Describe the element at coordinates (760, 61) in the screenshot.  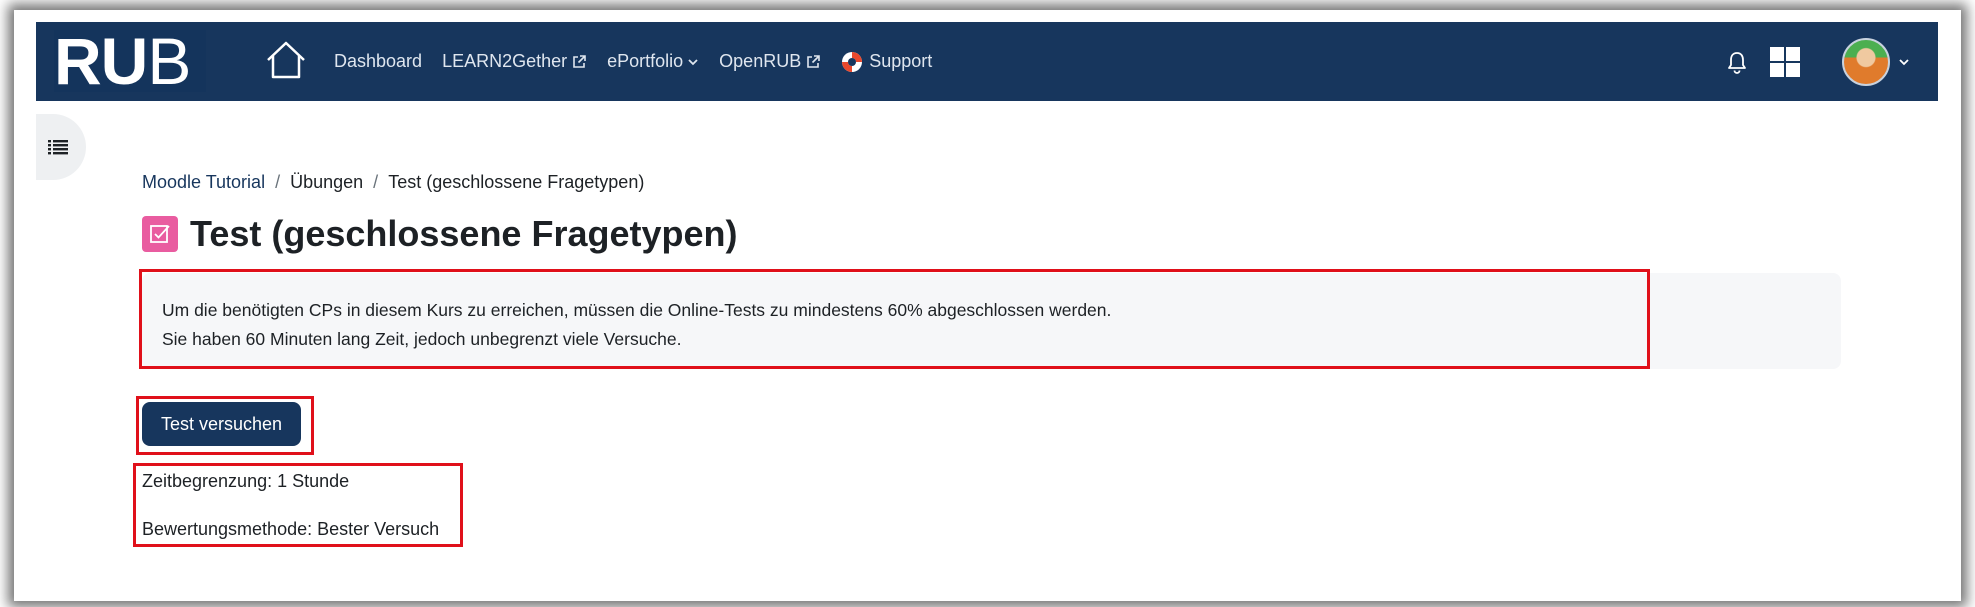
I see `nav-openrub-label: OpenRUB` at that location.